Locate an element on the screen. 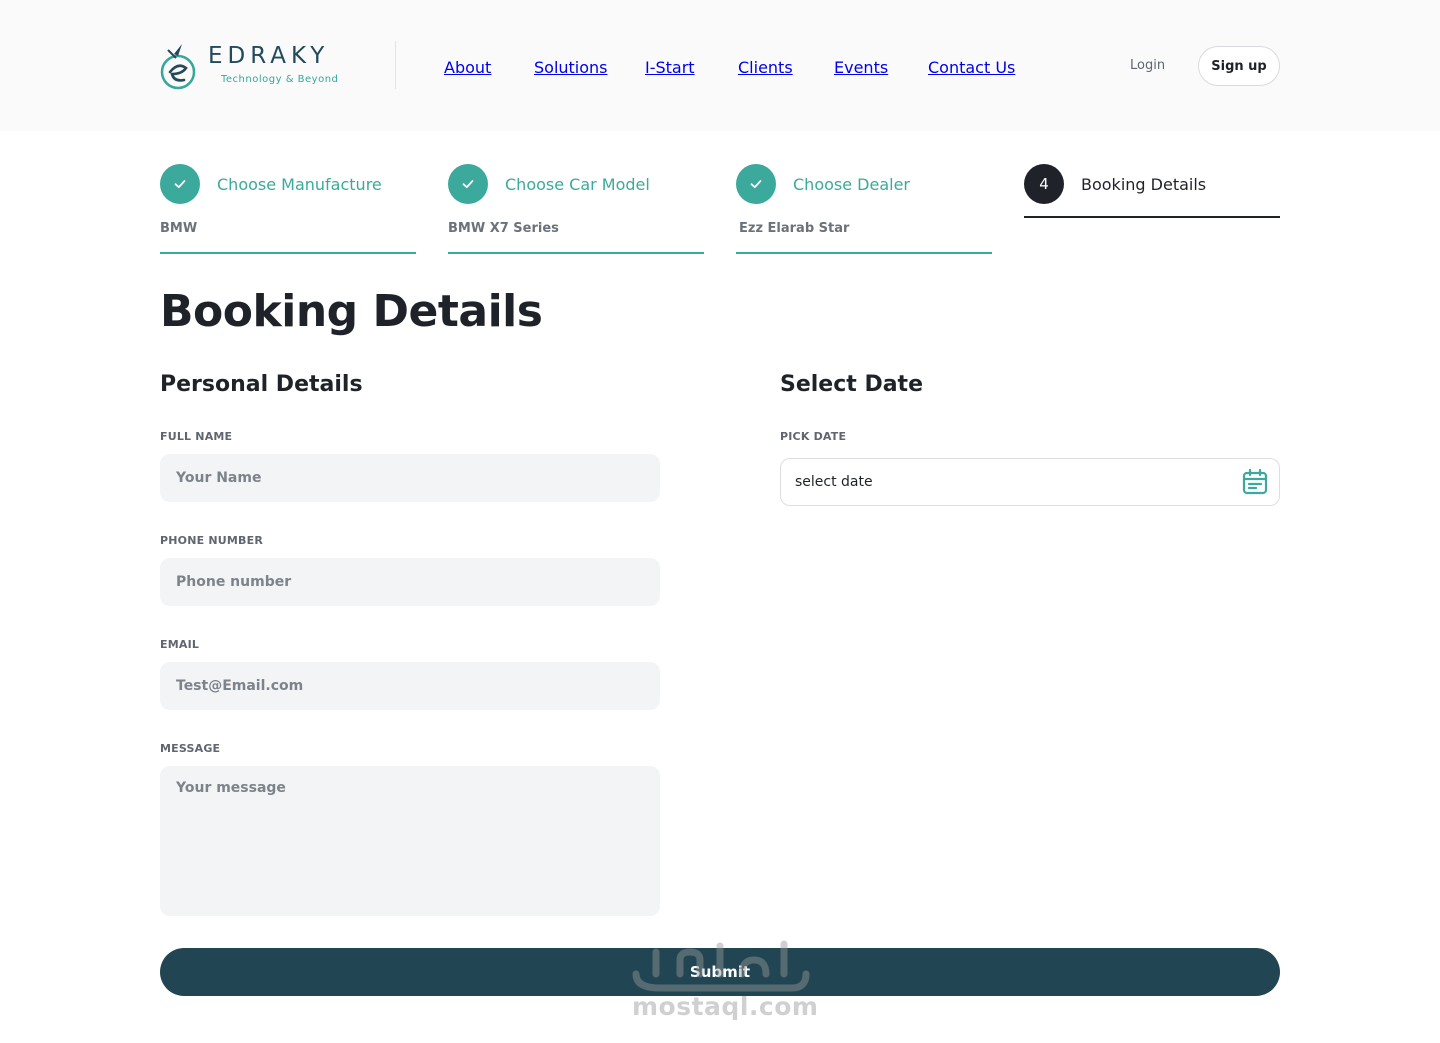 This screenshot has width=1440, height=1043. message-label: MESSAGE is located at coordinates (190, 748).